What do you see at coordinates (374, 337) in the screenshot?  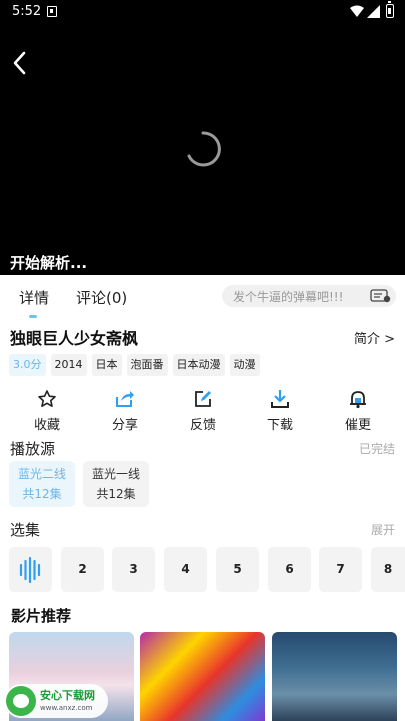 I see `intro-link: 简介 >` at bounding box center [374, 337].